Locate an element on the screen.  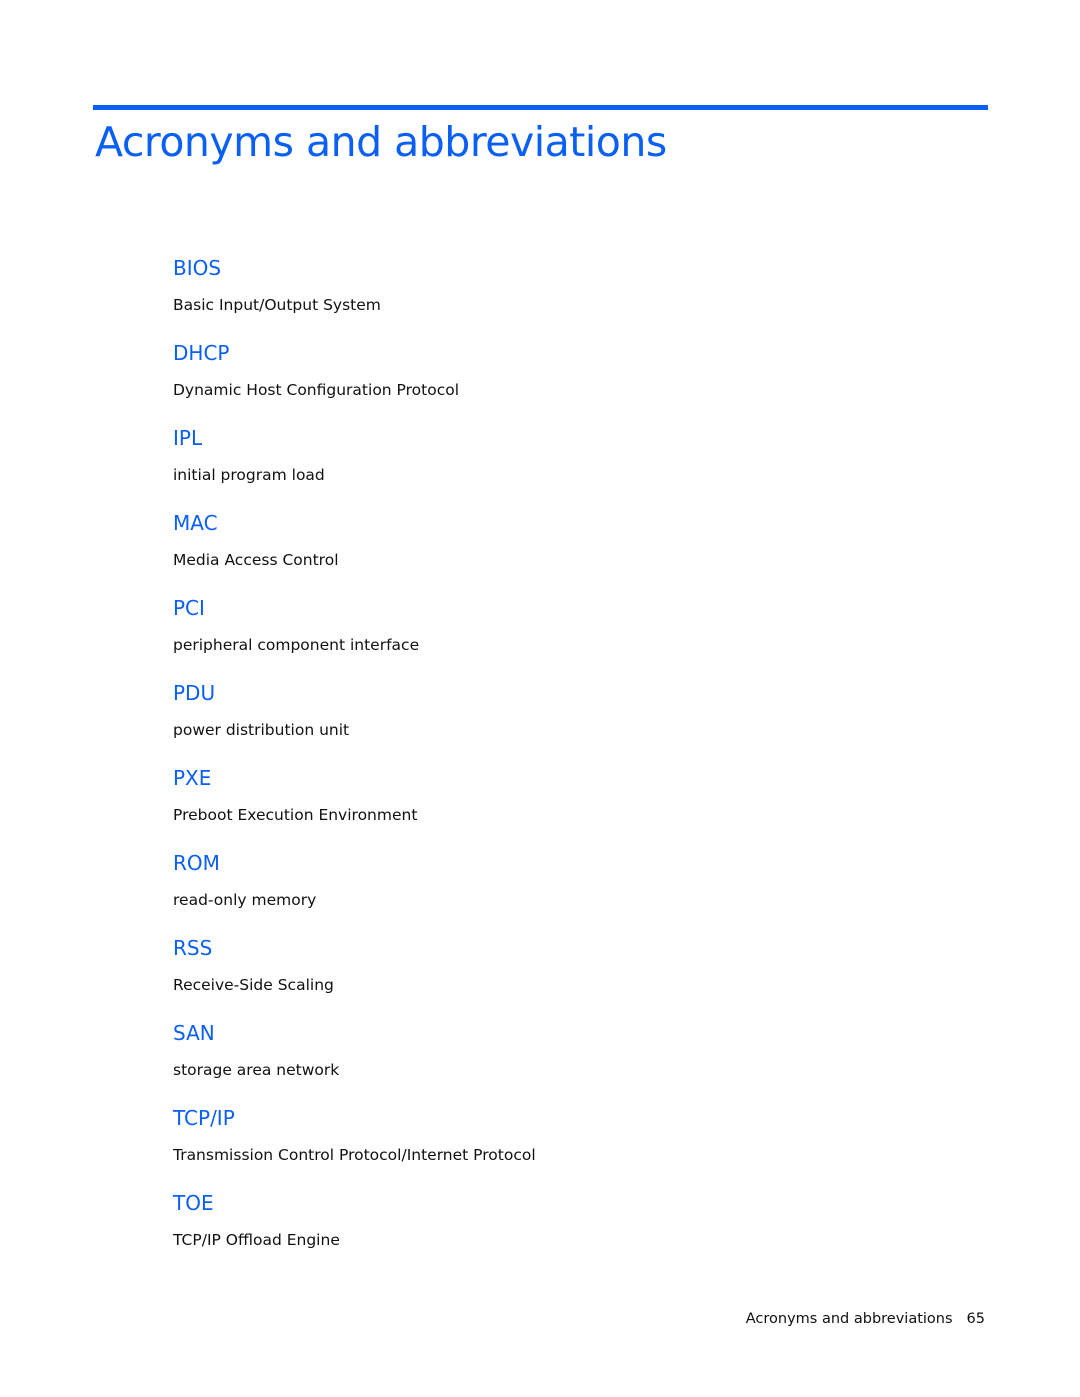
page-number: 65 is located at coordinates (975, 1319).